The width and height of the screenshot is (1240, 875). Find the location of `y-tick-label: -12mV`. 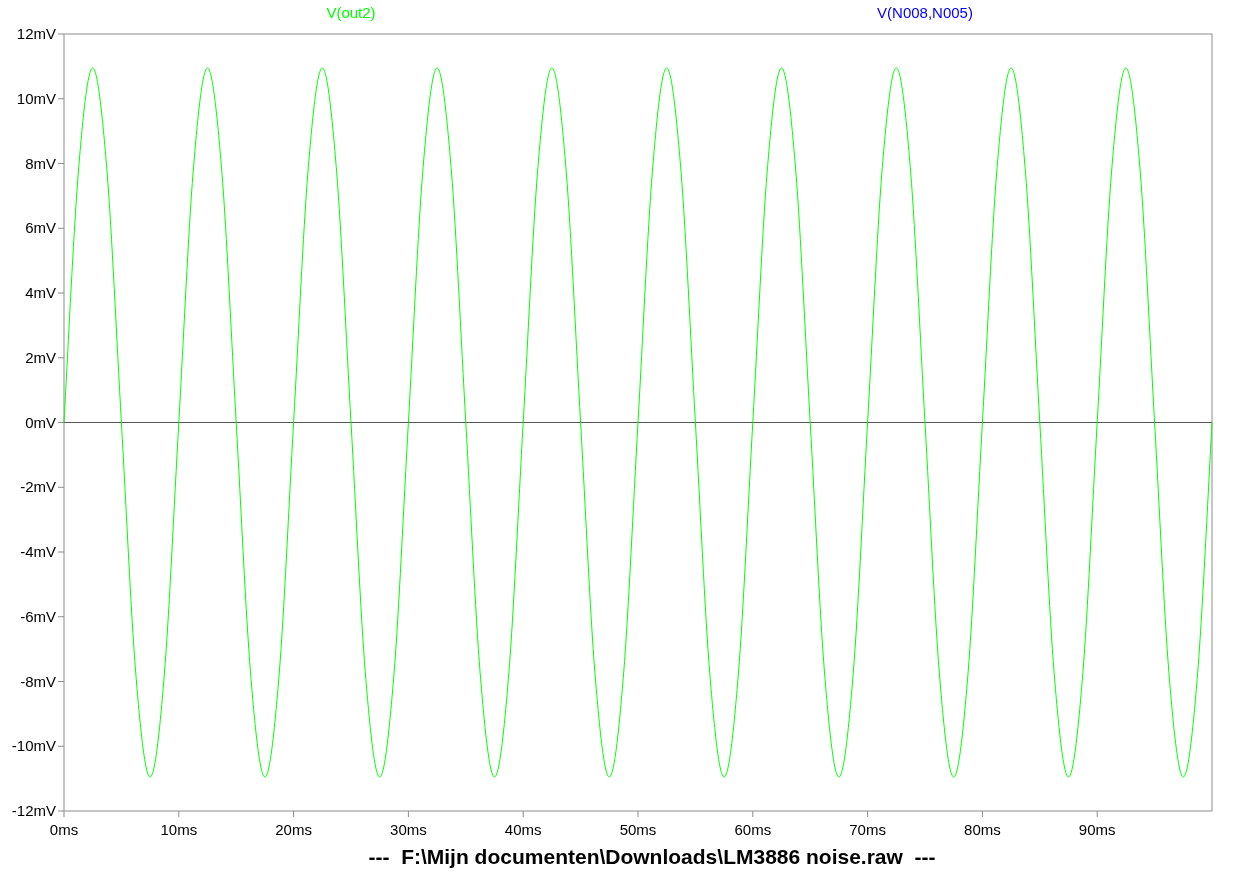

y-tick-label: -12mV is located at coordinates (33, 810).